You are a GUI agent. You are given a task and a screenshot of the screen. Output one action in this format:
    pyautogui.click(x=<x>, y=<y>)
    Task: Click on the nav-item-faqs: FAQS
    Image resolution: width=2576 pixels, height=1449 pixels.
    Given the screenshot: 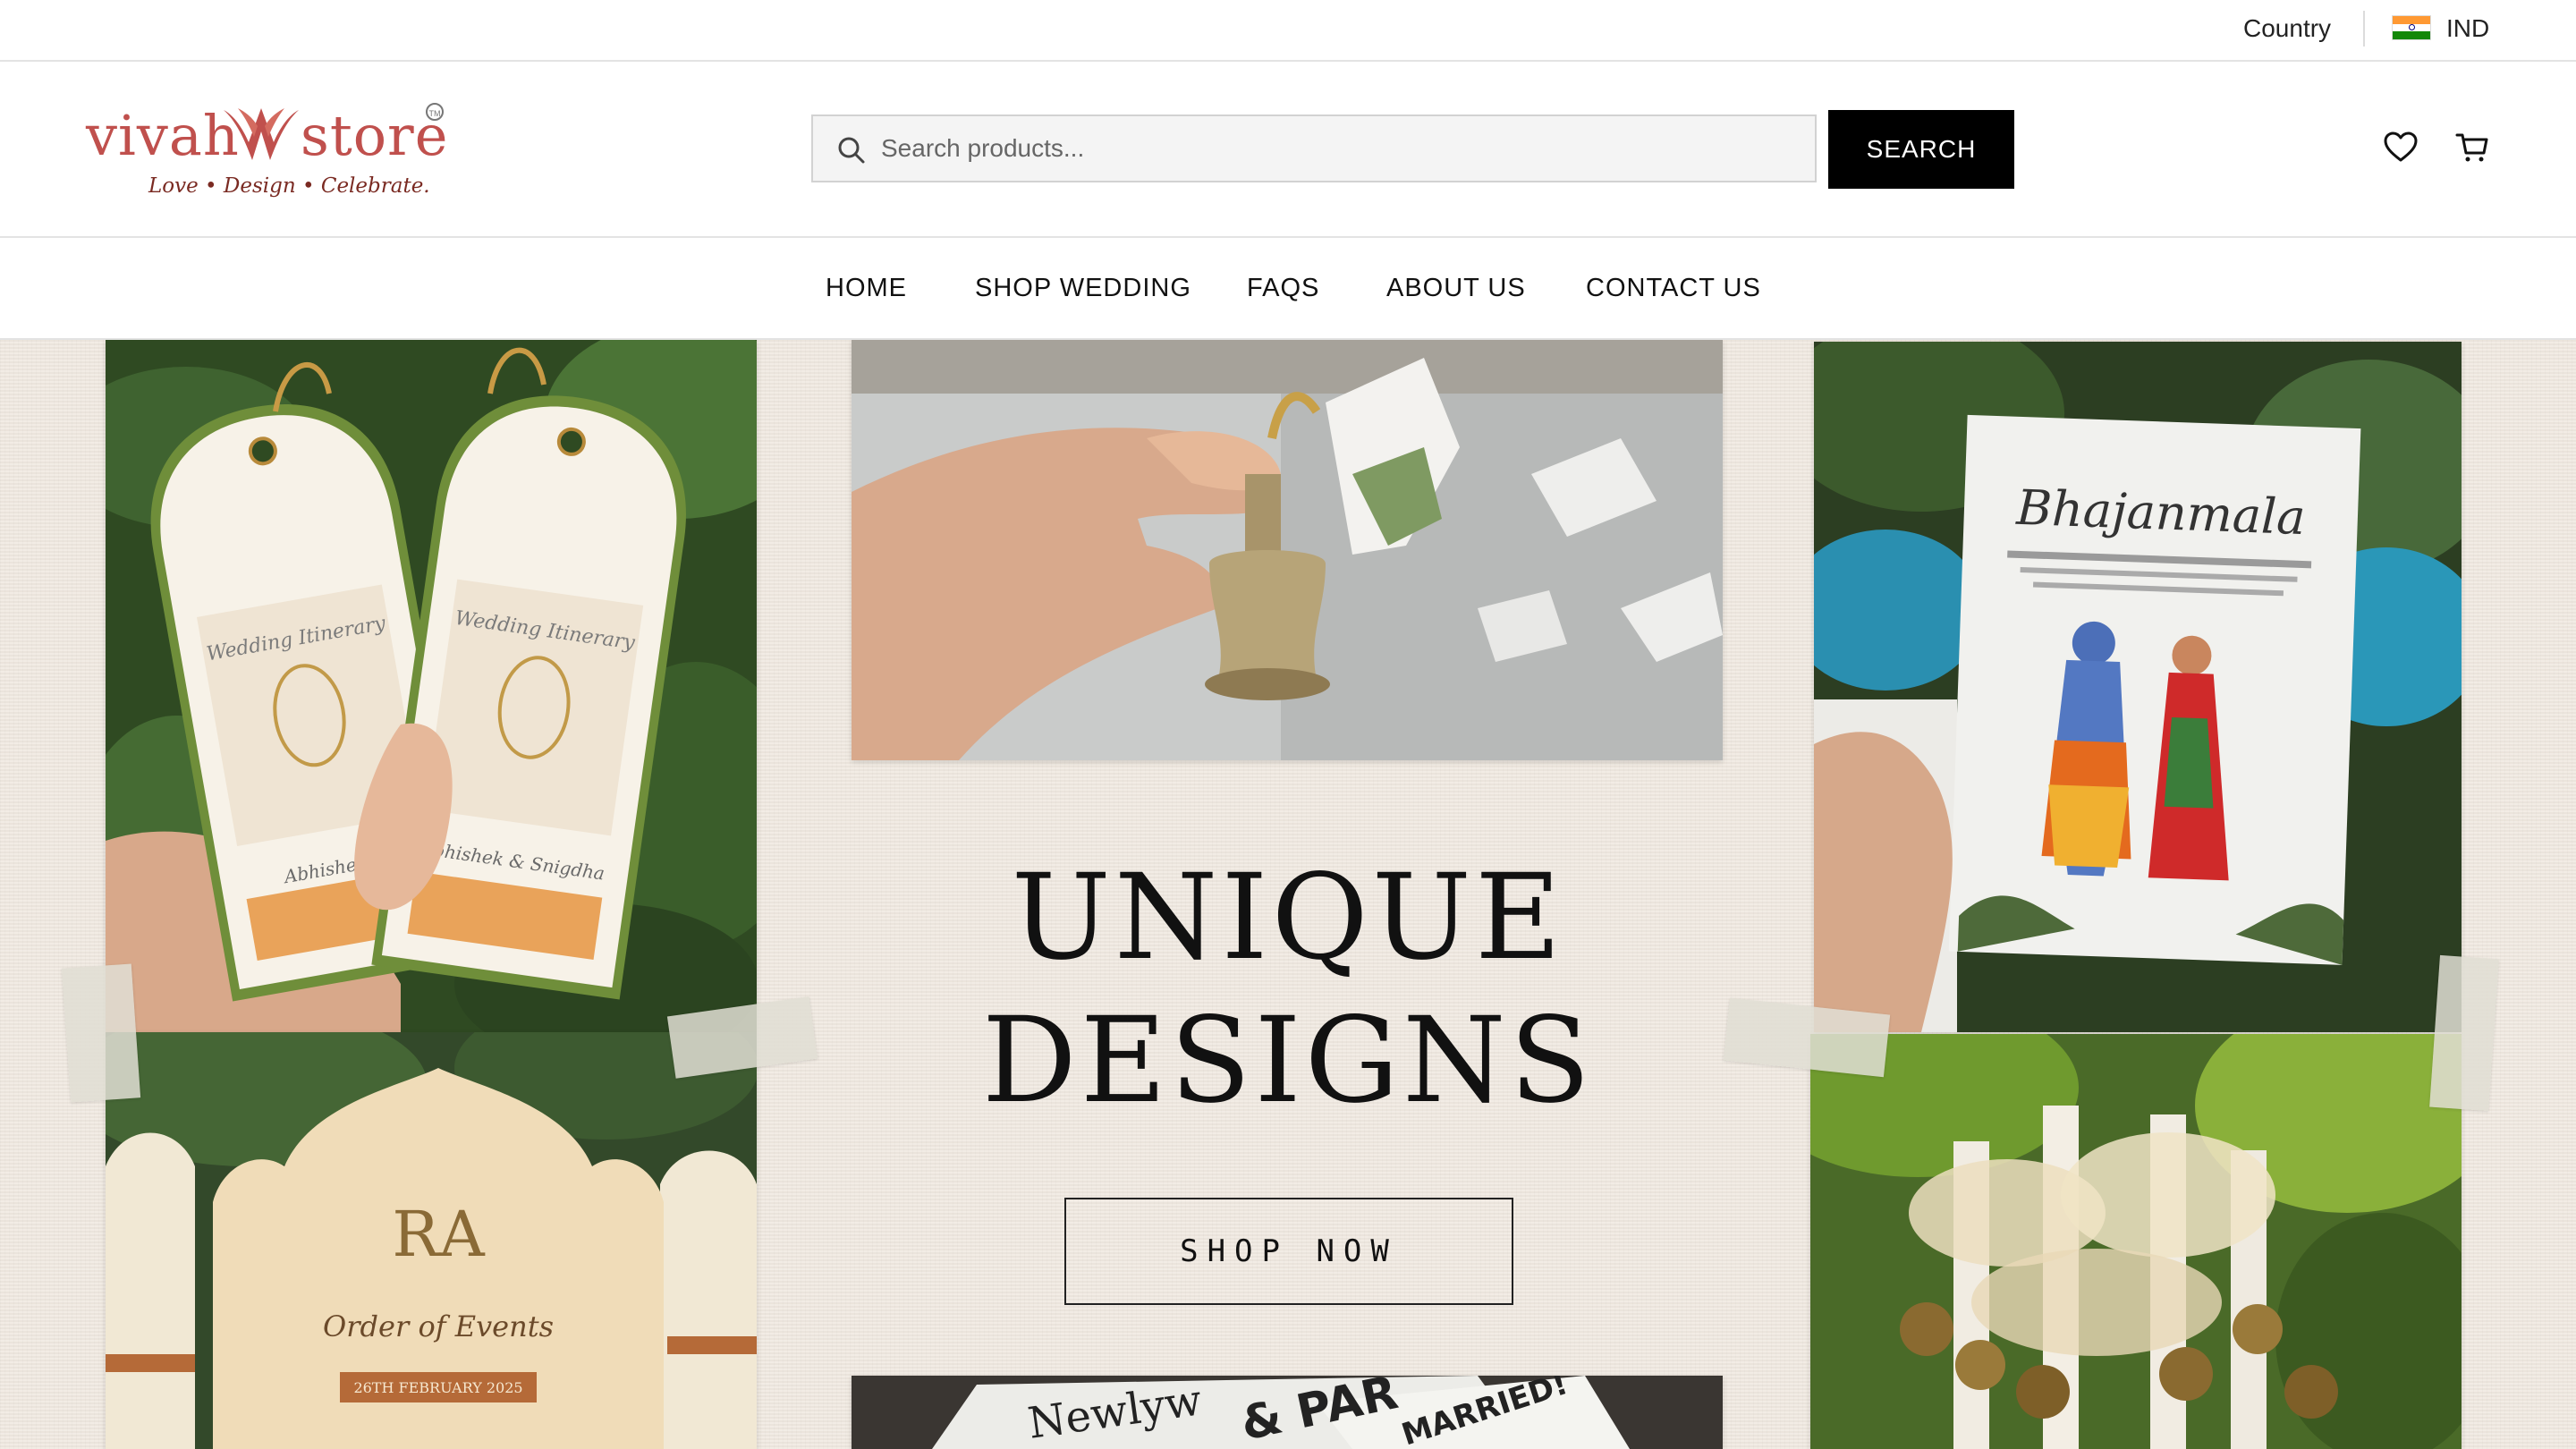 What is the action you would take?
    pyautogui.click(x=1283, y=288)
    